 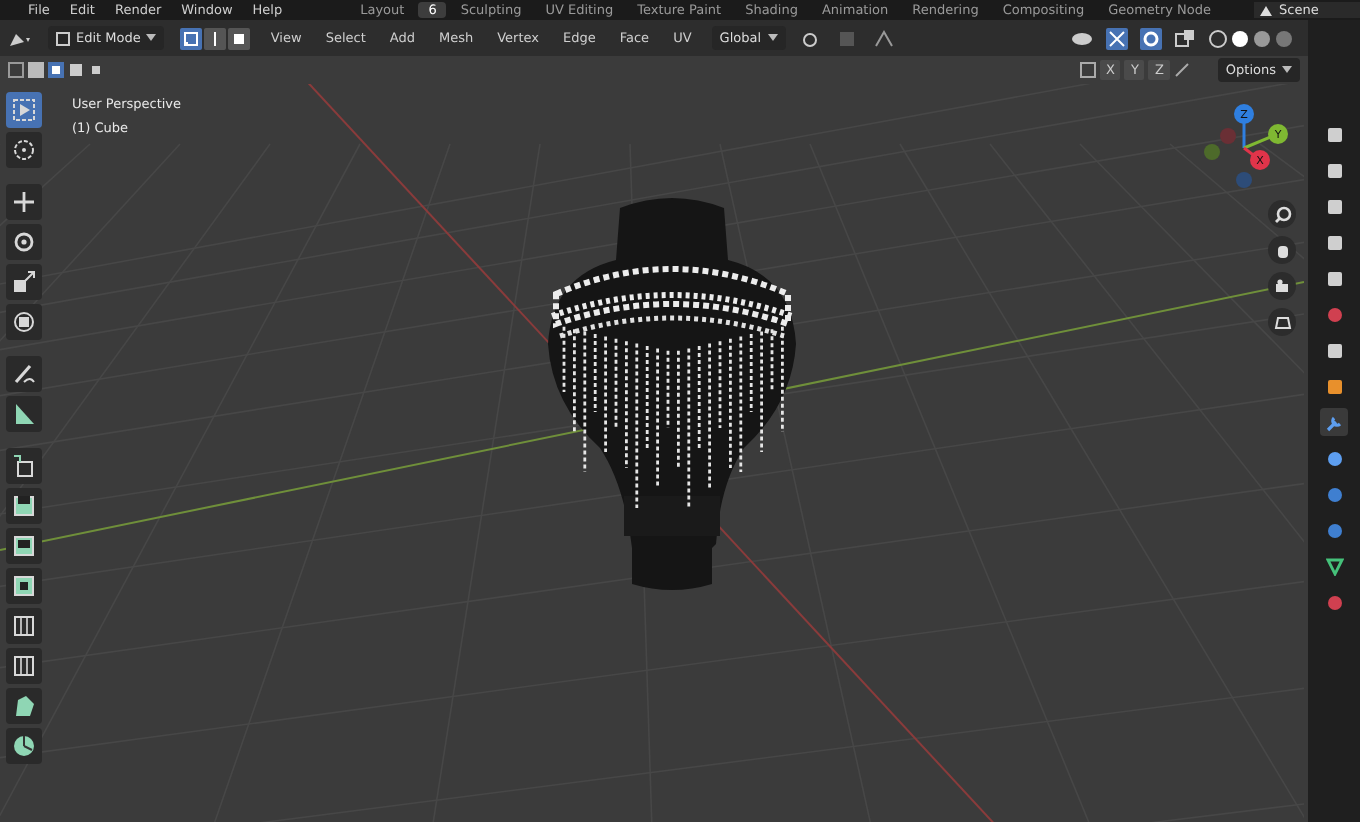 I want to click on vertex-select-icon, so click(x=191, y=38).